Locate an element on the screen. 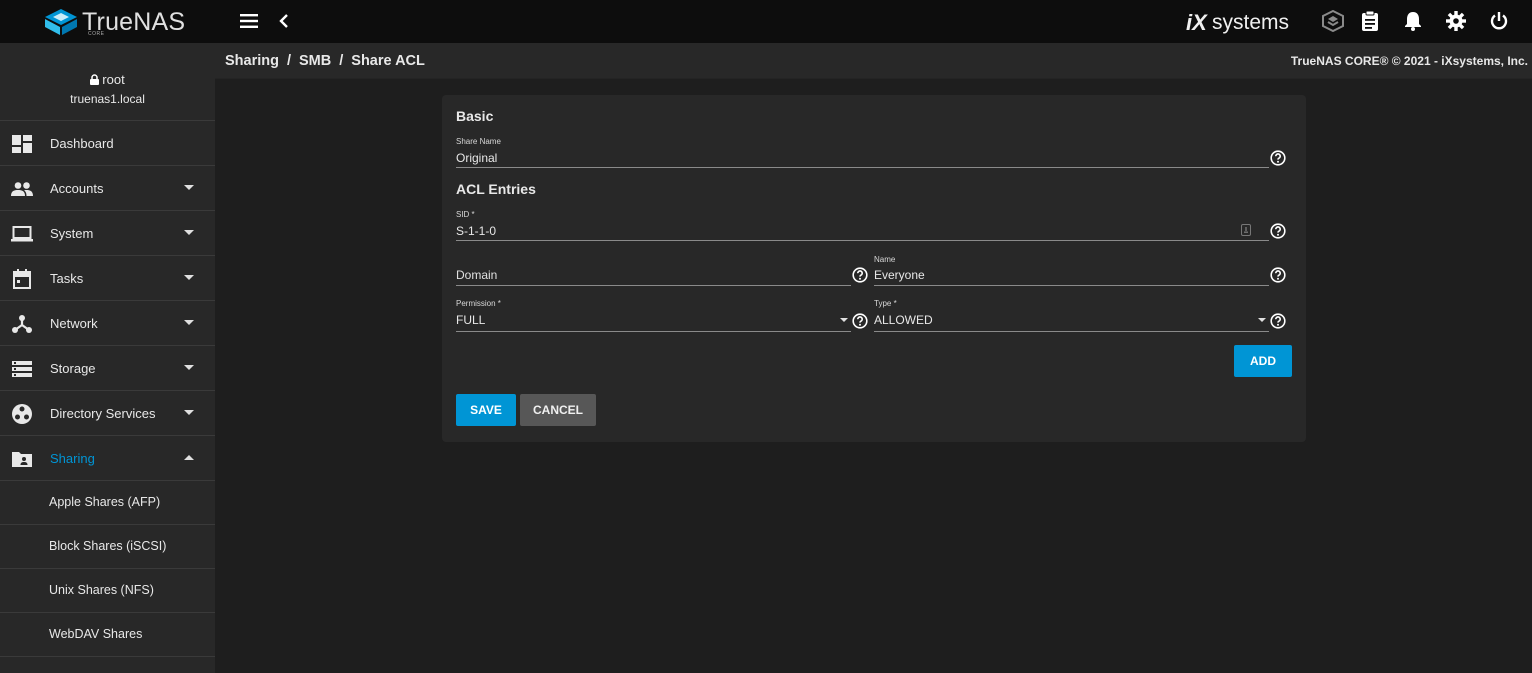  sidebar-item-label: Accounts is located at coordinates (77, 188).